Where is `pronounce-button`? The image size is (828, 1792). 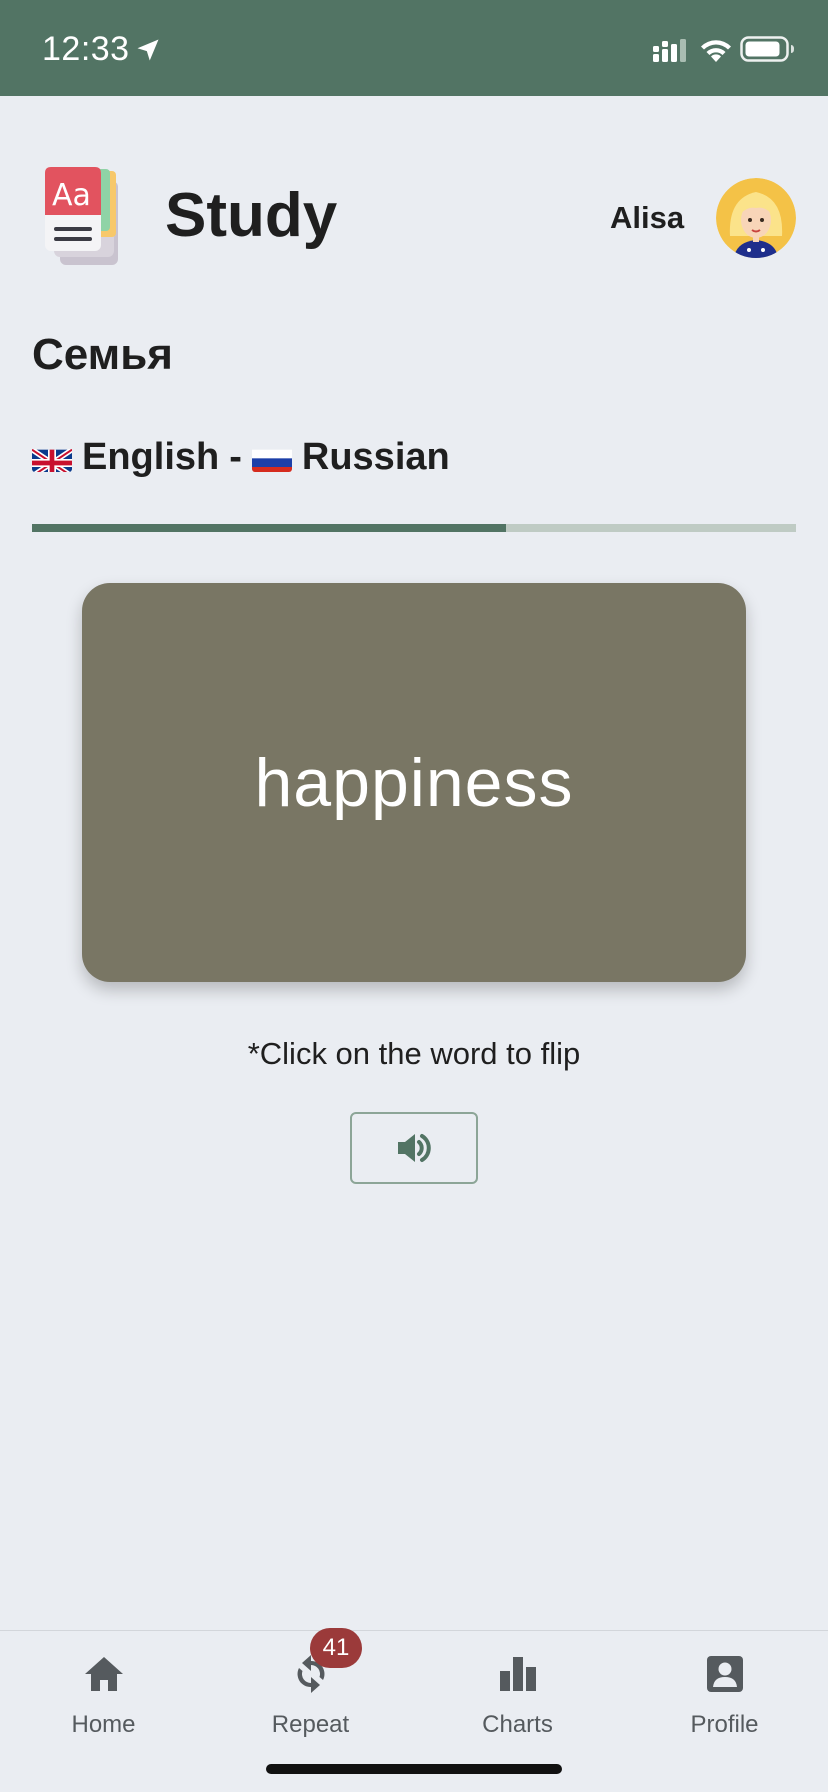 pronounce-button is located at coordinates (414, 1148).